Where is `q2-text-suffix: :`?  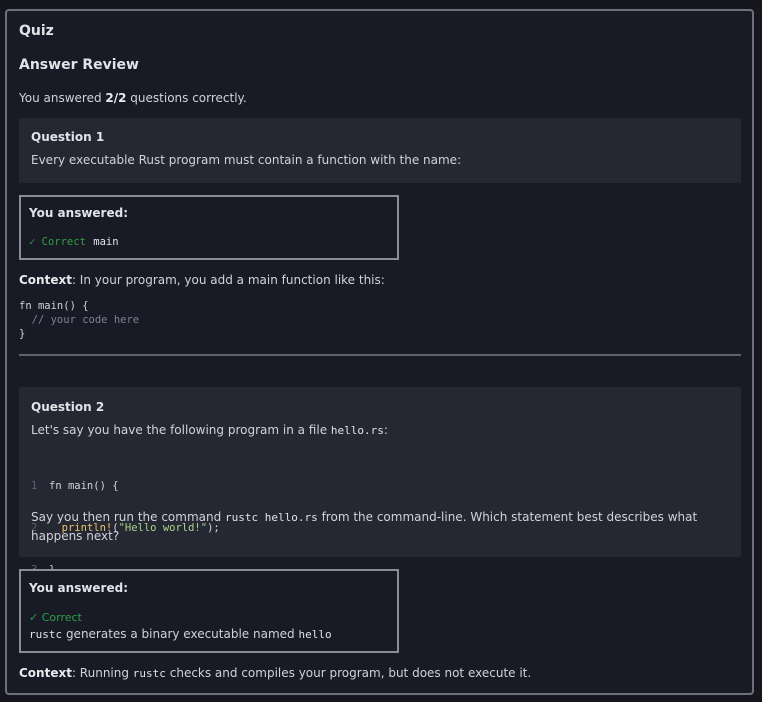
q2-text-suffix: : is located at coordinates (385, 430).